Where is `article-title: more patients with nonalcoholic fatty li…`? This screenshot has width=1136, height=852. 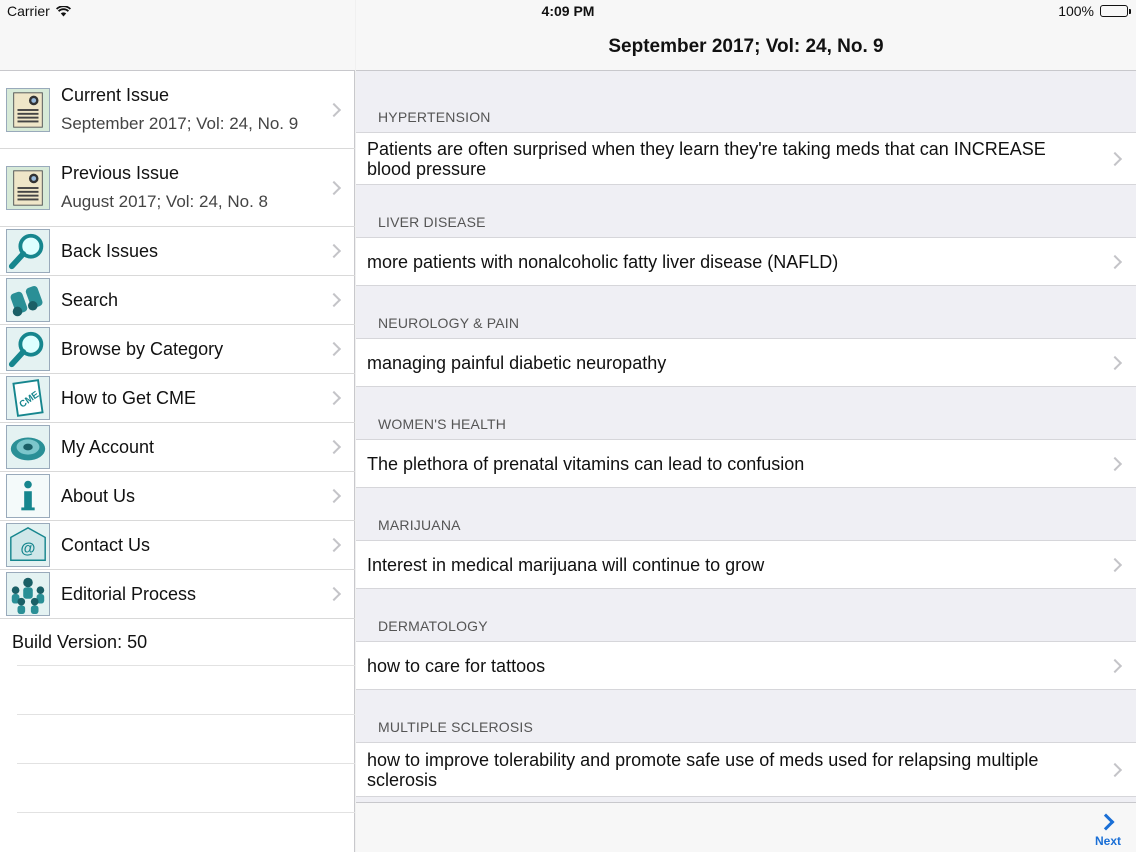
article-title: more patients with nonalcoholic fatty li… is located at coordinates (603, 261).